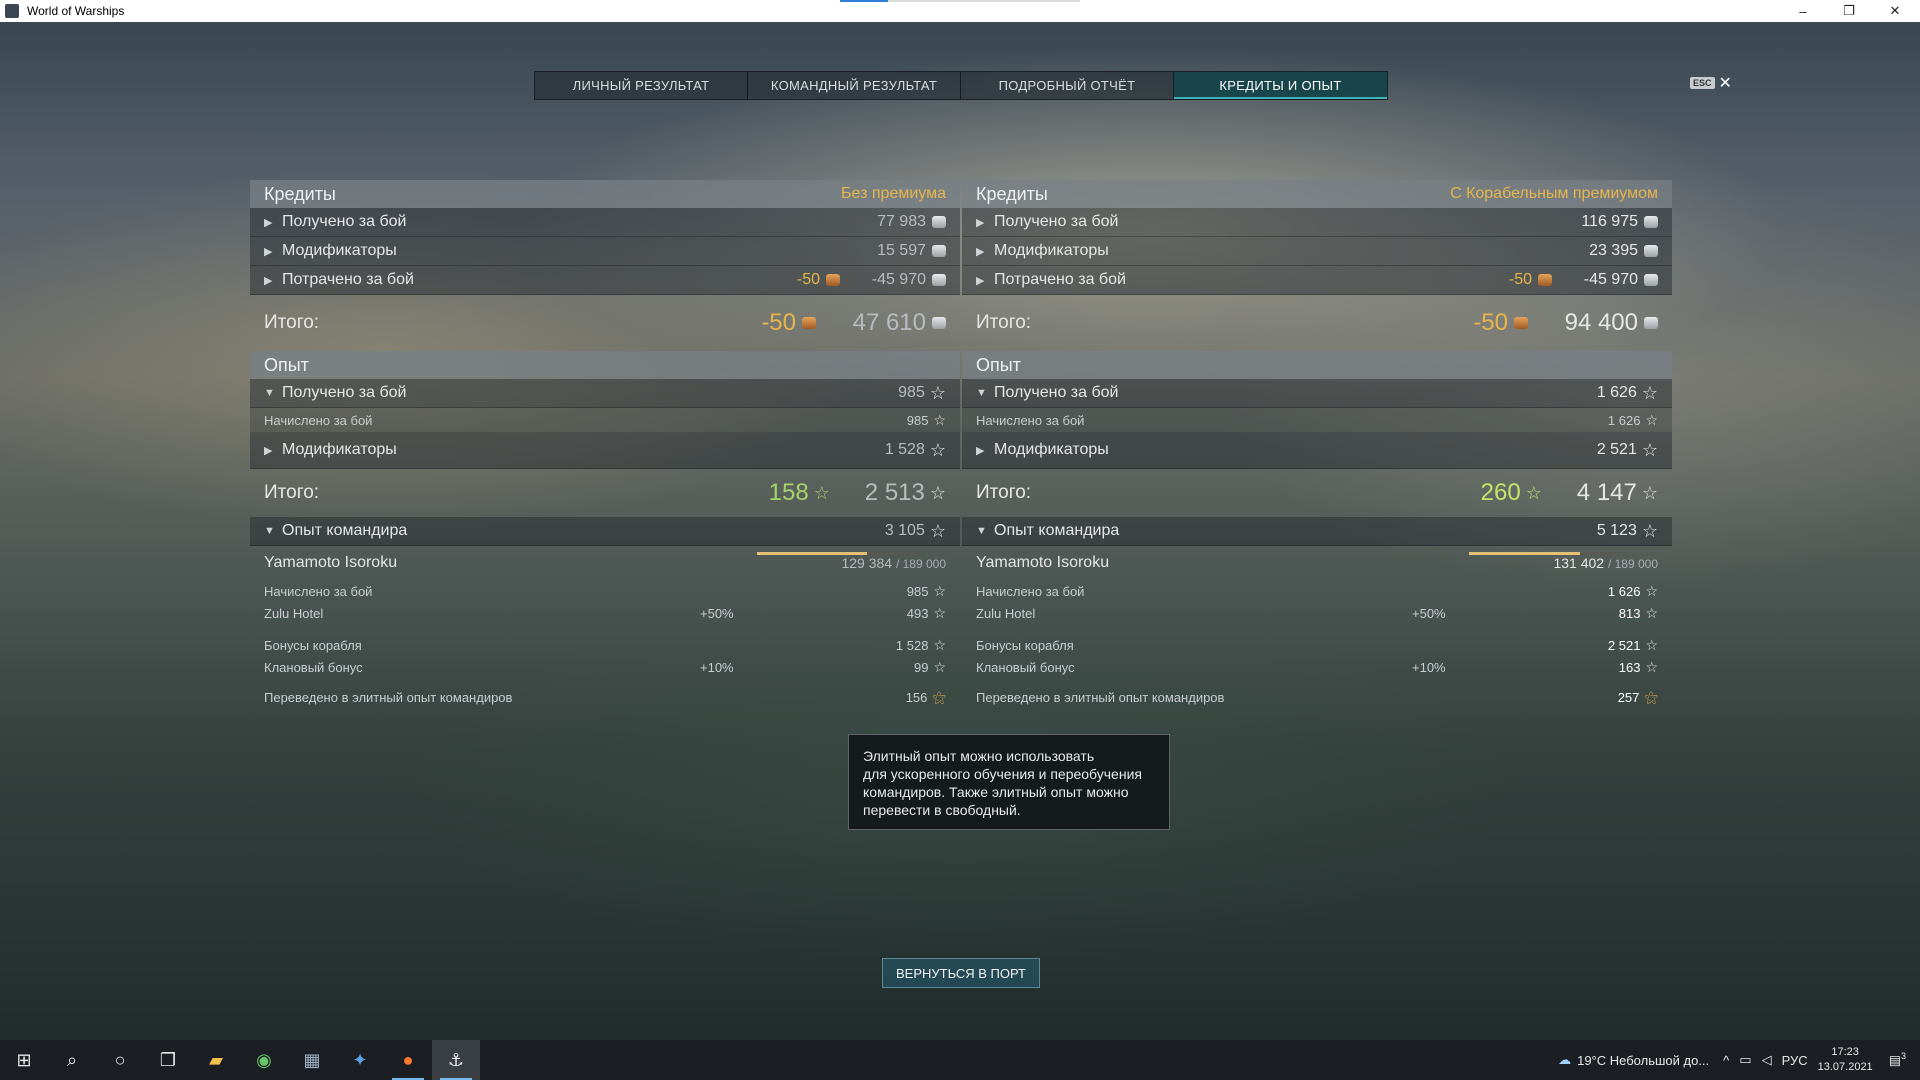 The width and height of the screenshot is (1920, 1080). Describe the element at coordinates (1795, 1060) in the screenshot. I see `language-indicator: РУС` at that location.